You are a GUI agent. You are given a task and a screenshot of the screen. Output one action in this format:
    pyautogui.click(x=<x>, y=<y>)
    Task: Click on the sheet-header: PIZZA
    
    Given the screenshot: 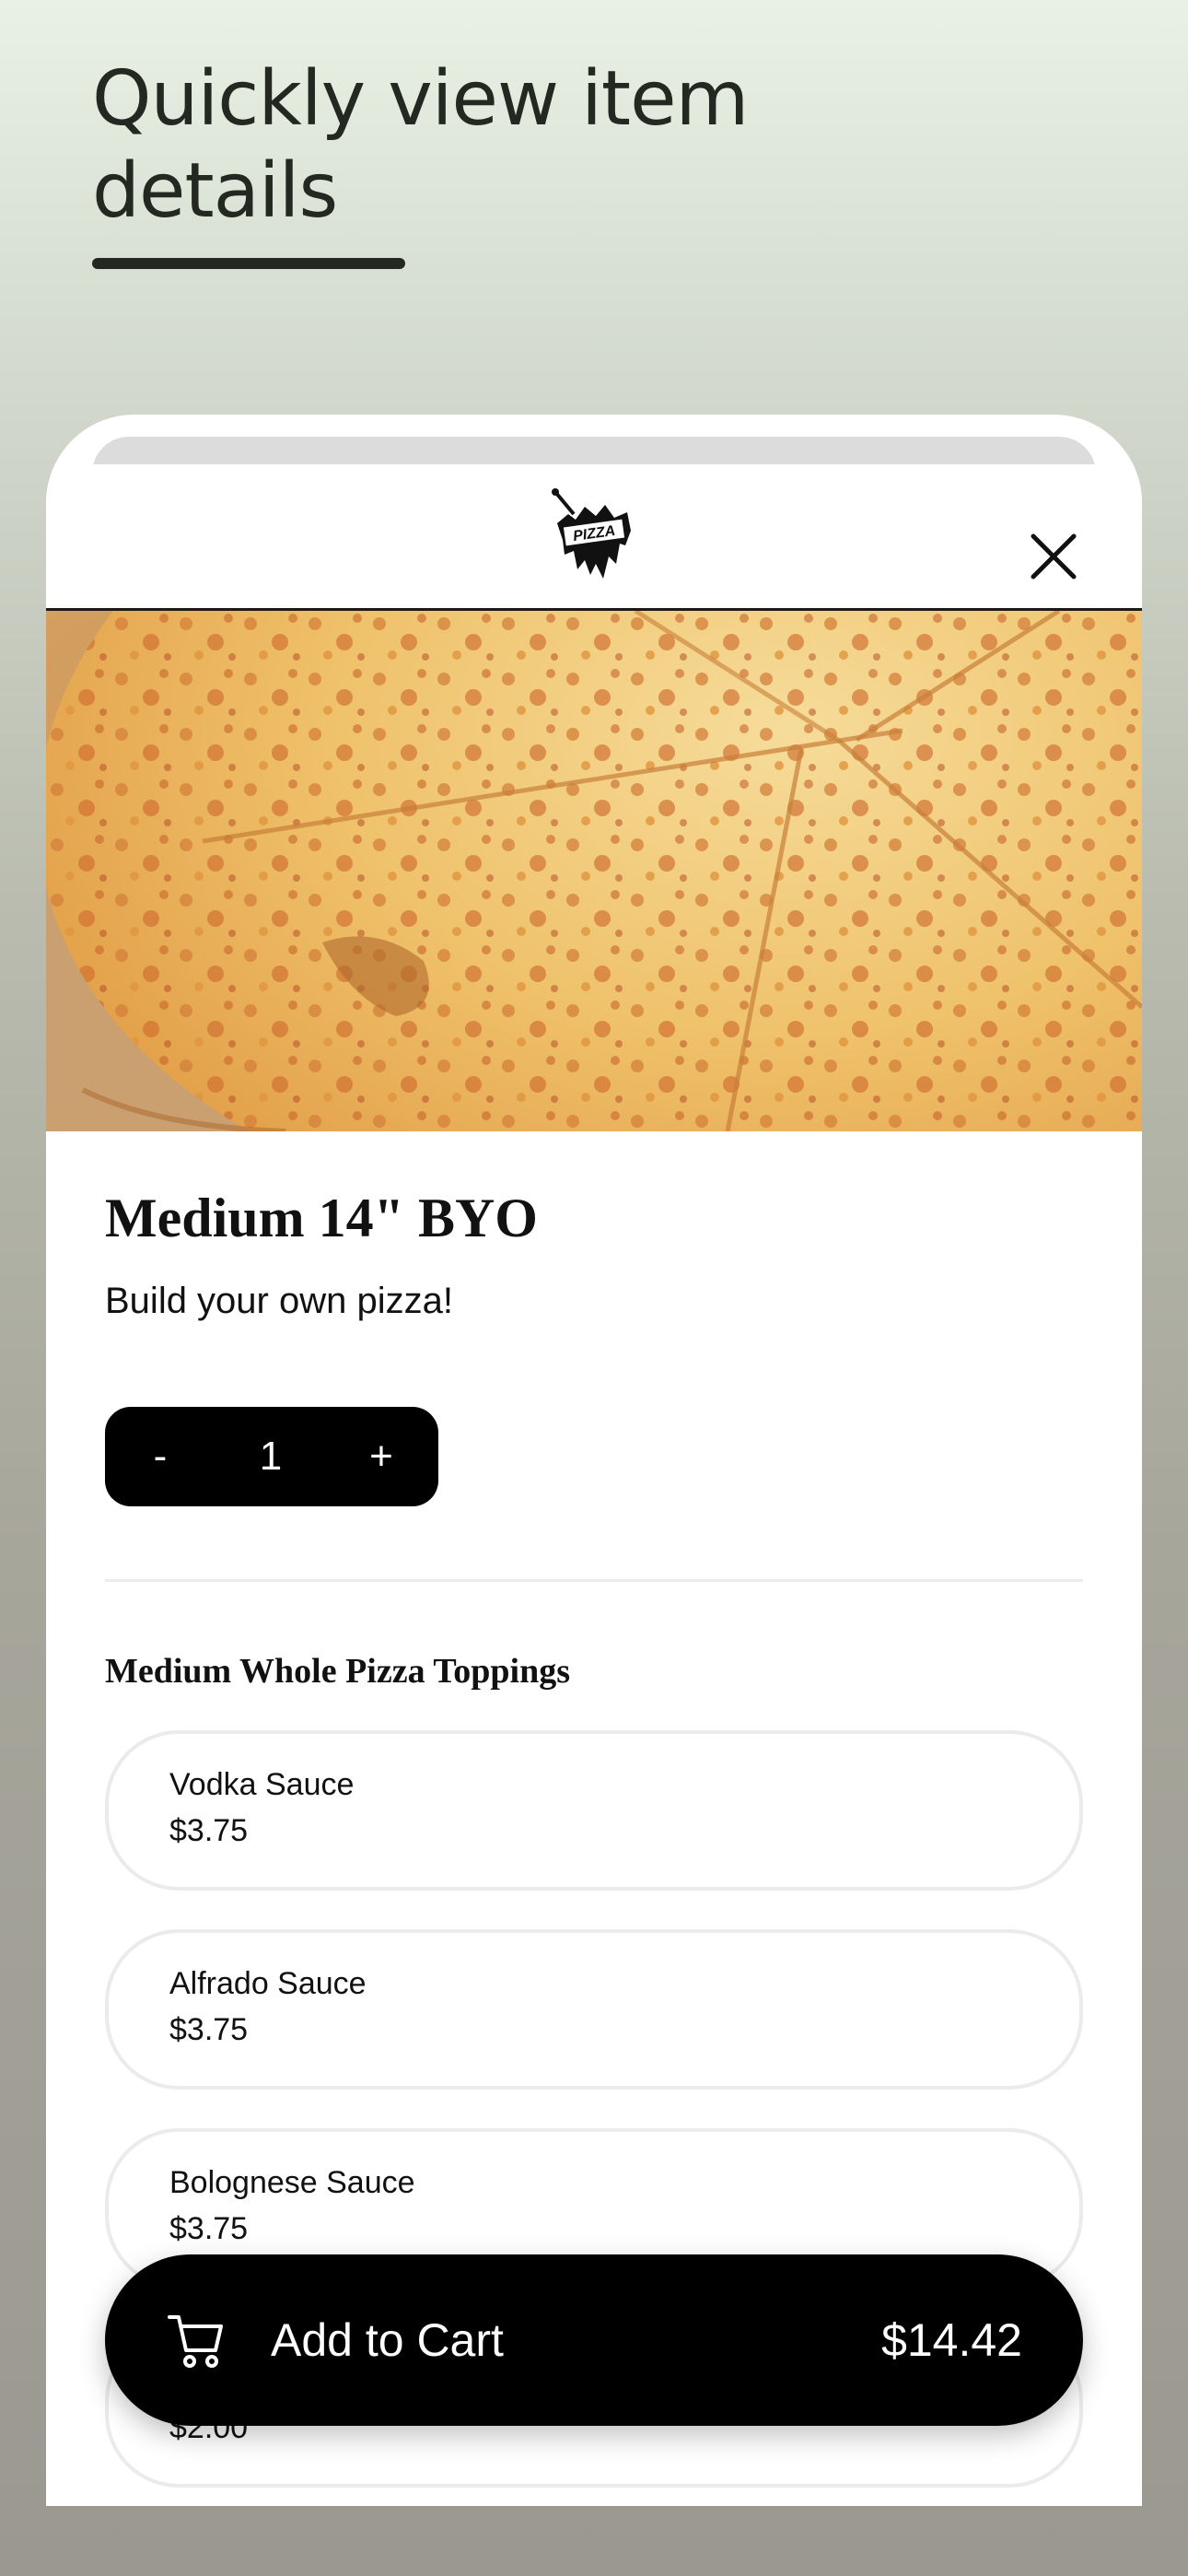 What is the action you would take?
    pyautogui.click(x=594, y=537)
    